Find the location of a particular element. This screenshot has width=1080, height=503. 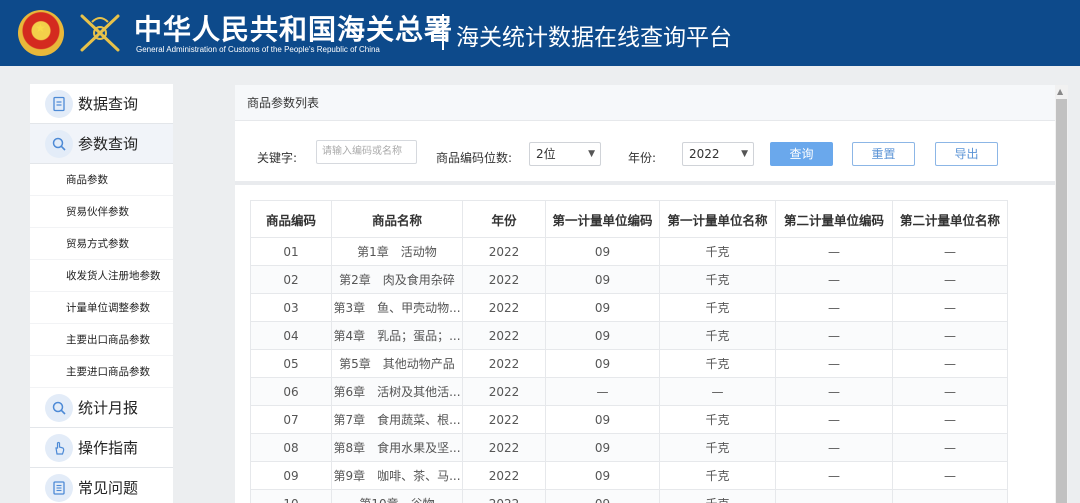

panel-title: 商品参数列表 is located at coordinates (645, 103).